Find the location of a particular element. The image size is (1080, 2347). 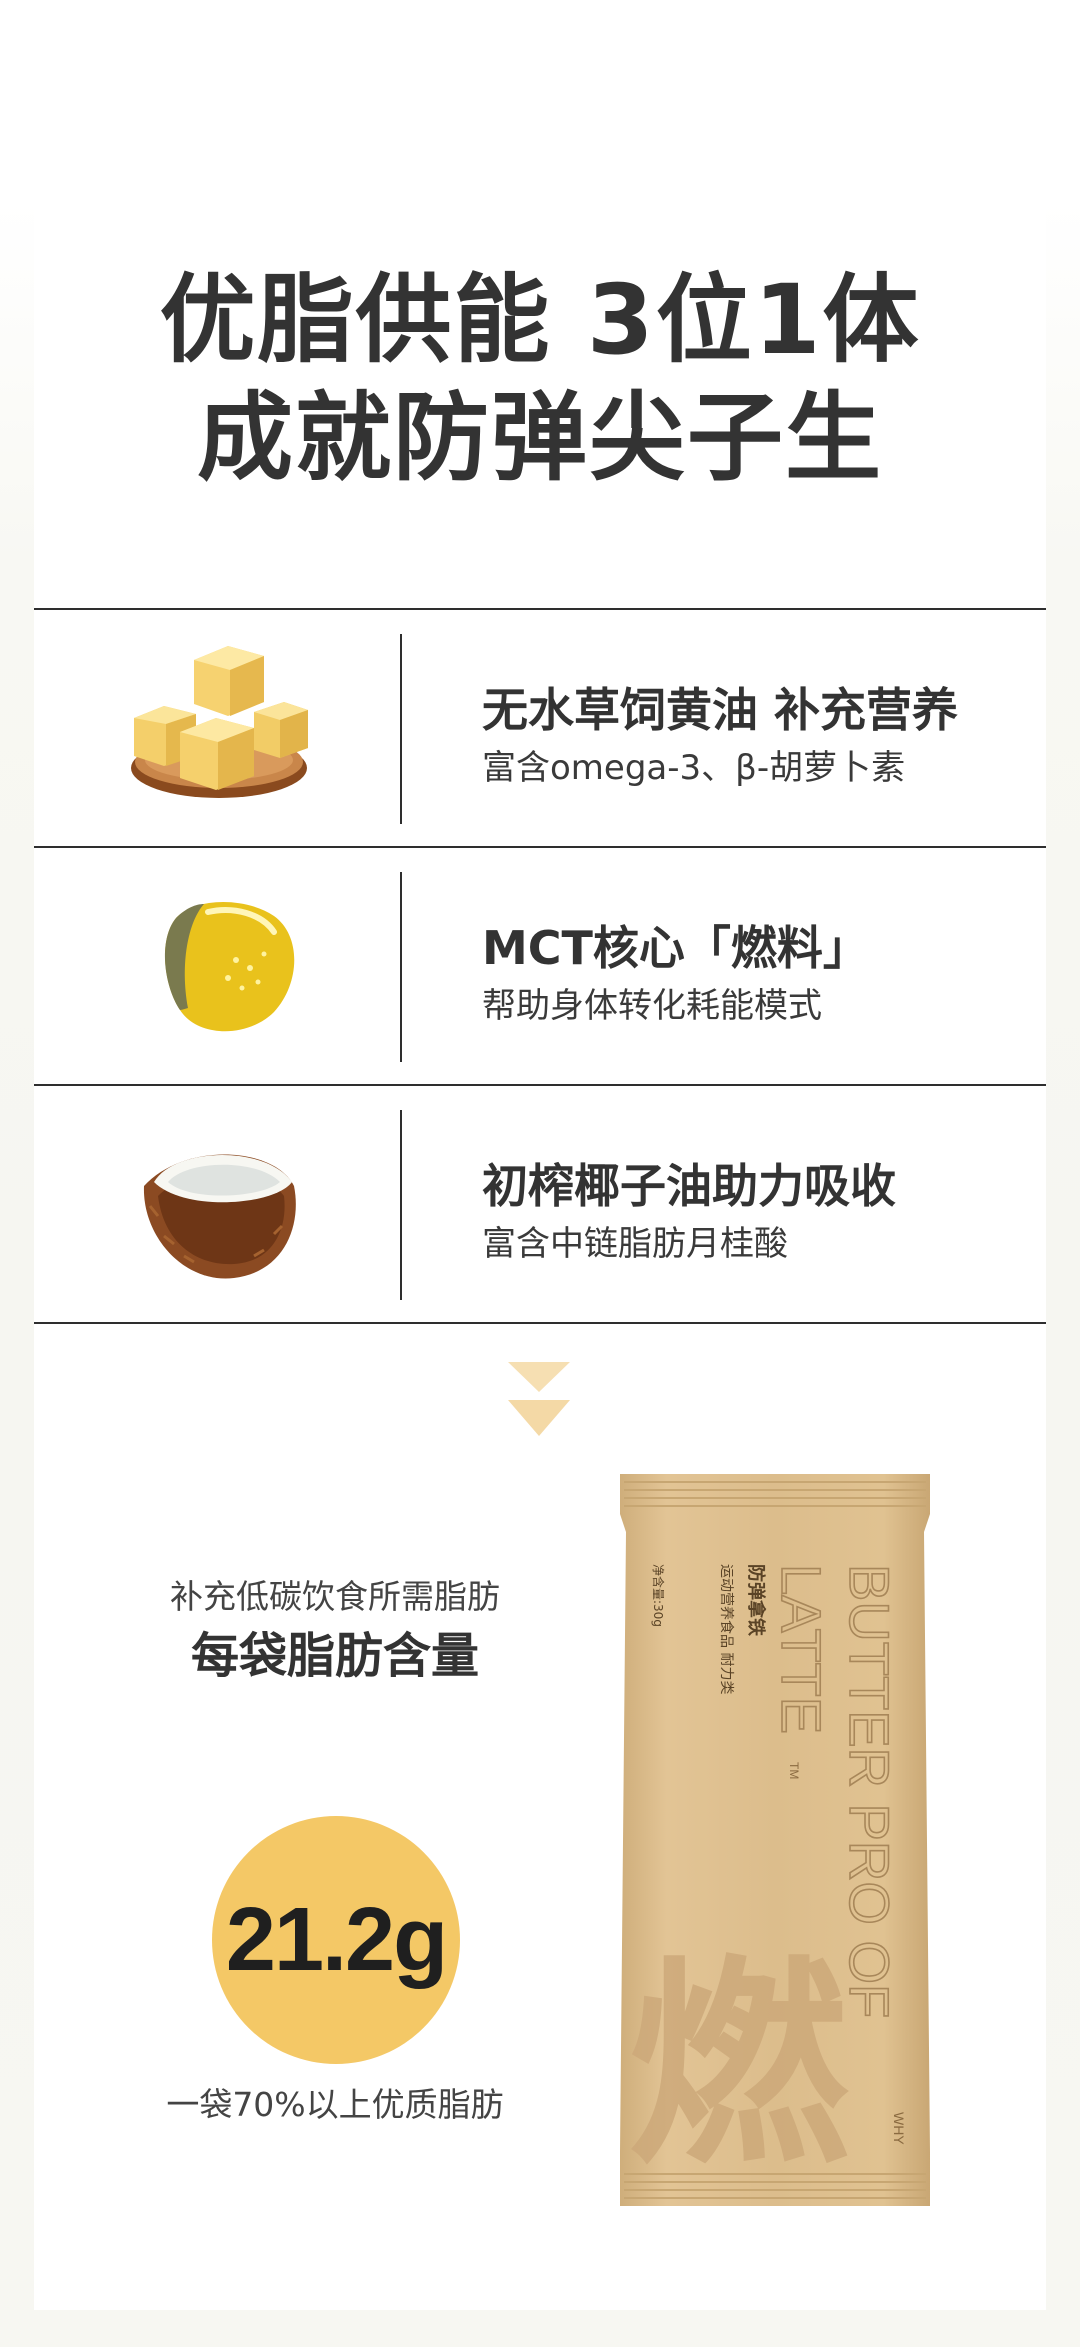

fat-amount-value: 21.2g is located at coordinates (336, 1939).